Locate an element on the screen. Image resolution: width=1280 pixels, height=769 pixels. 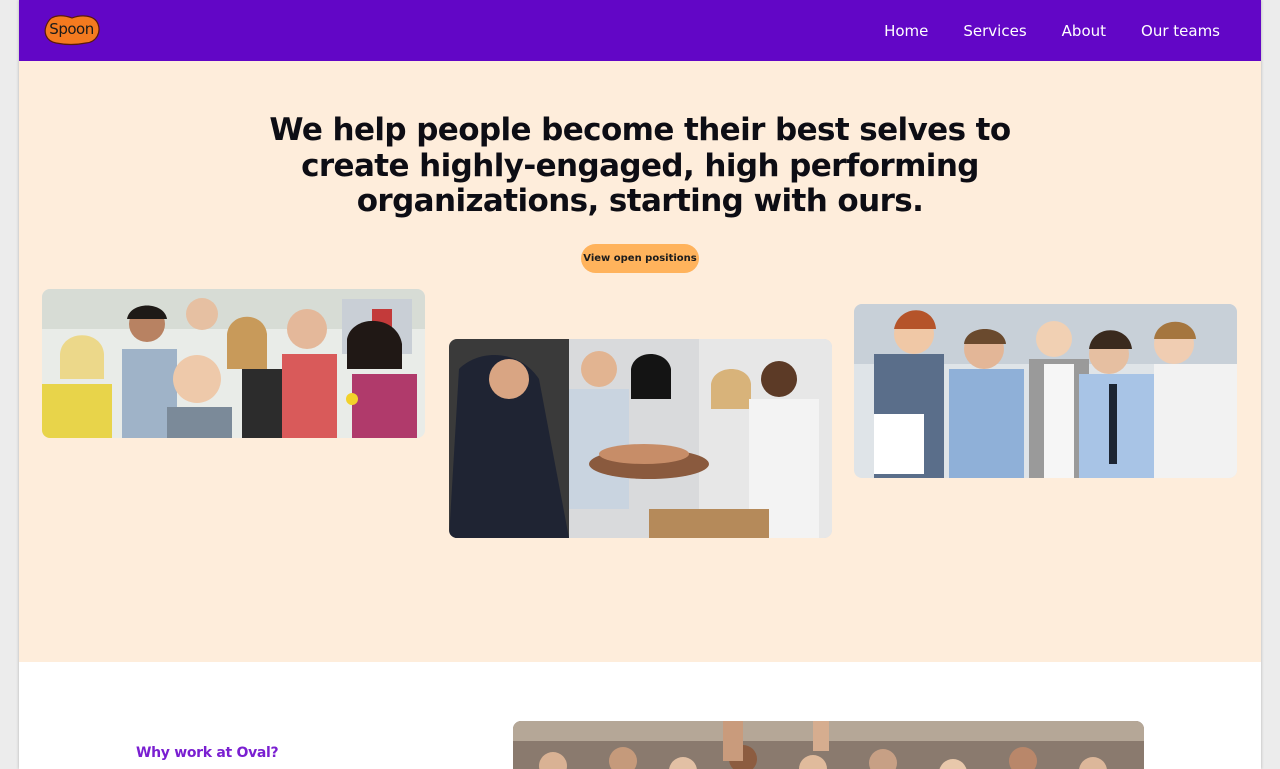
logo: Spoon is located at coordinates (71, 29).